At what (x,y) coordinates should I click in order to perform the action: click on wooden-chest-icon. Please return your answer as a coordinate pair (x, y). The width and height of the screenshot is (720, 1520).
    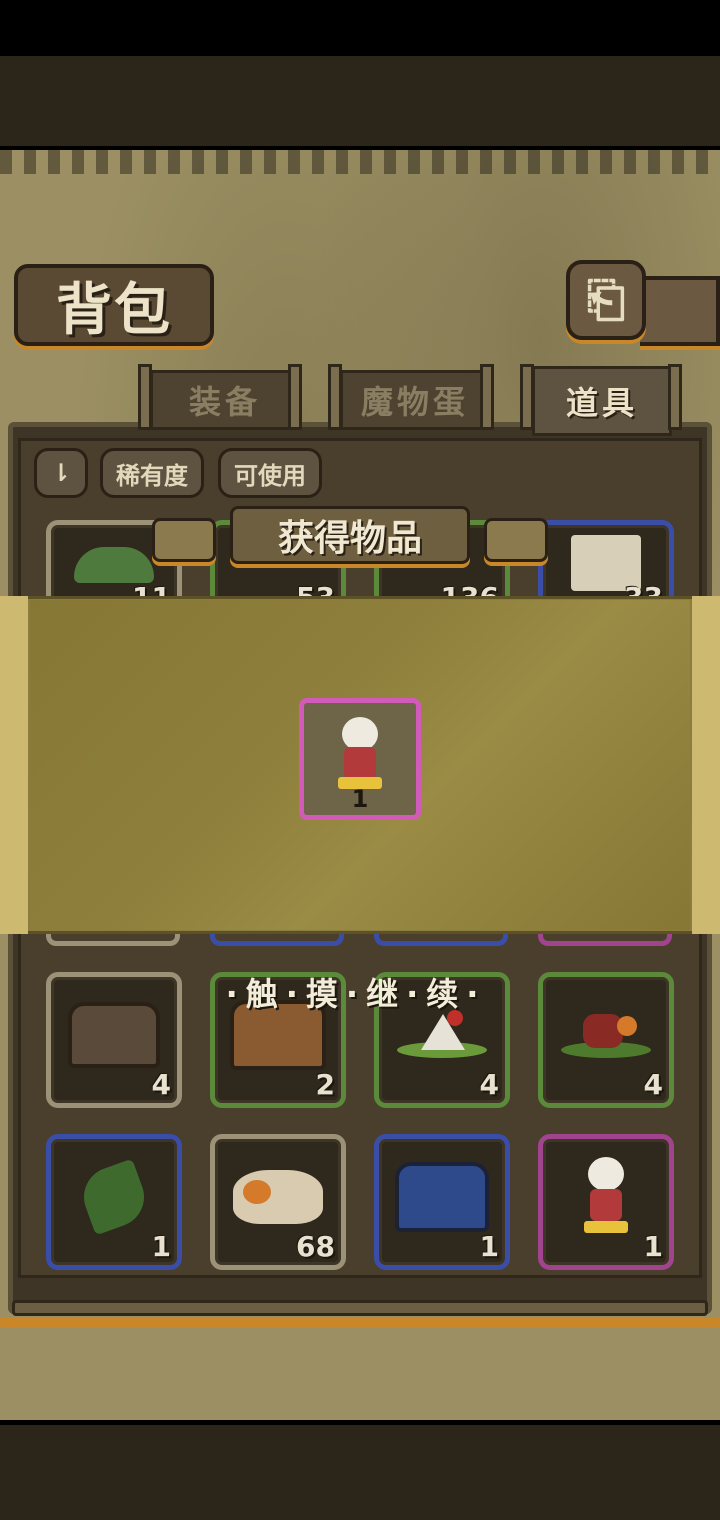
    Looking at the image, I should click on (114, 1034).